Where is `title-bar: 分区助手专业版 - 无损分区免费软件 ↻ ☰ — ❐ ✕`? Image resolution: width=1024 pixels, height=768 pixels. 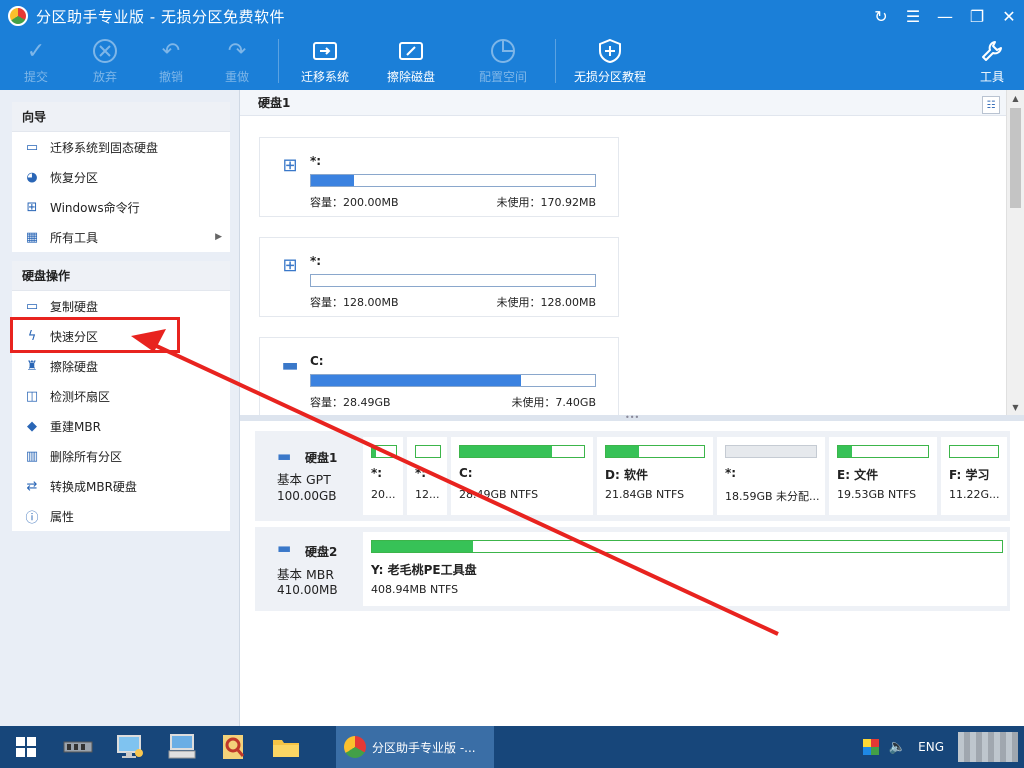
title-bar: 分区助手专业版 - 无损分区免费软件 ↻ ☰ — ❐ ✕ is located at coordinates (512, 16).